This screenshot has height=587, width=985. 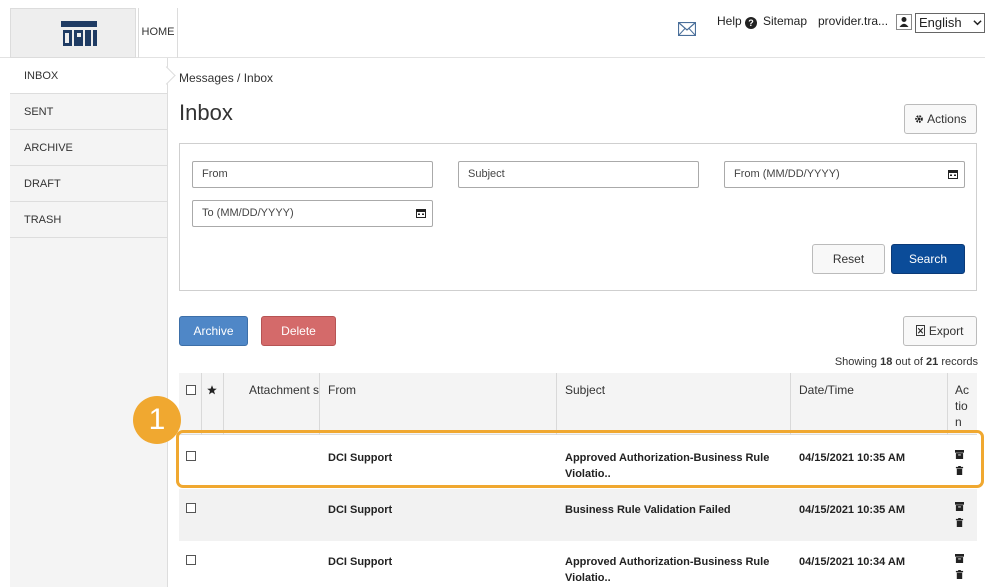 I want to click on col-header-datetime: Date/Time, so click(x=826, y=390).